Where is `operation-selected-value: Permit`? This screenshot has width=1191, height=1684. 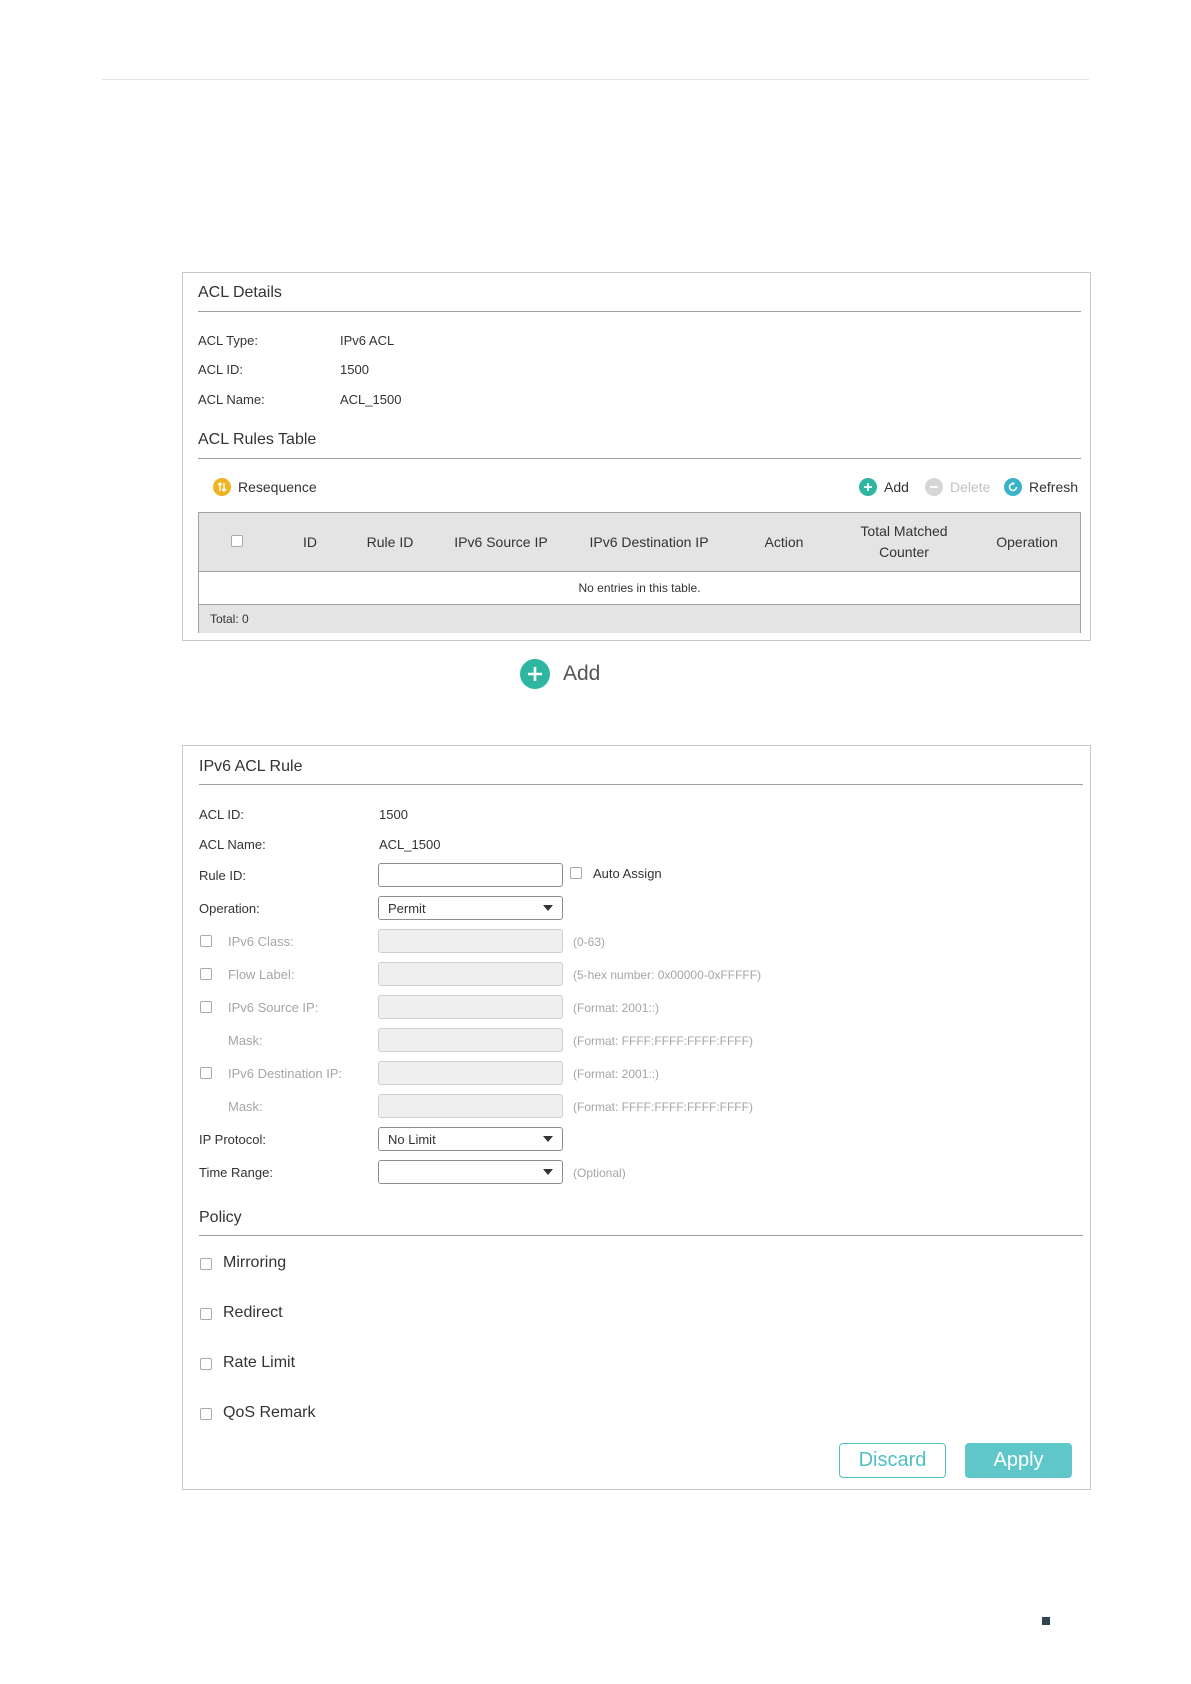
operation-selected-value: Permit is located at coordinates (407, 908).